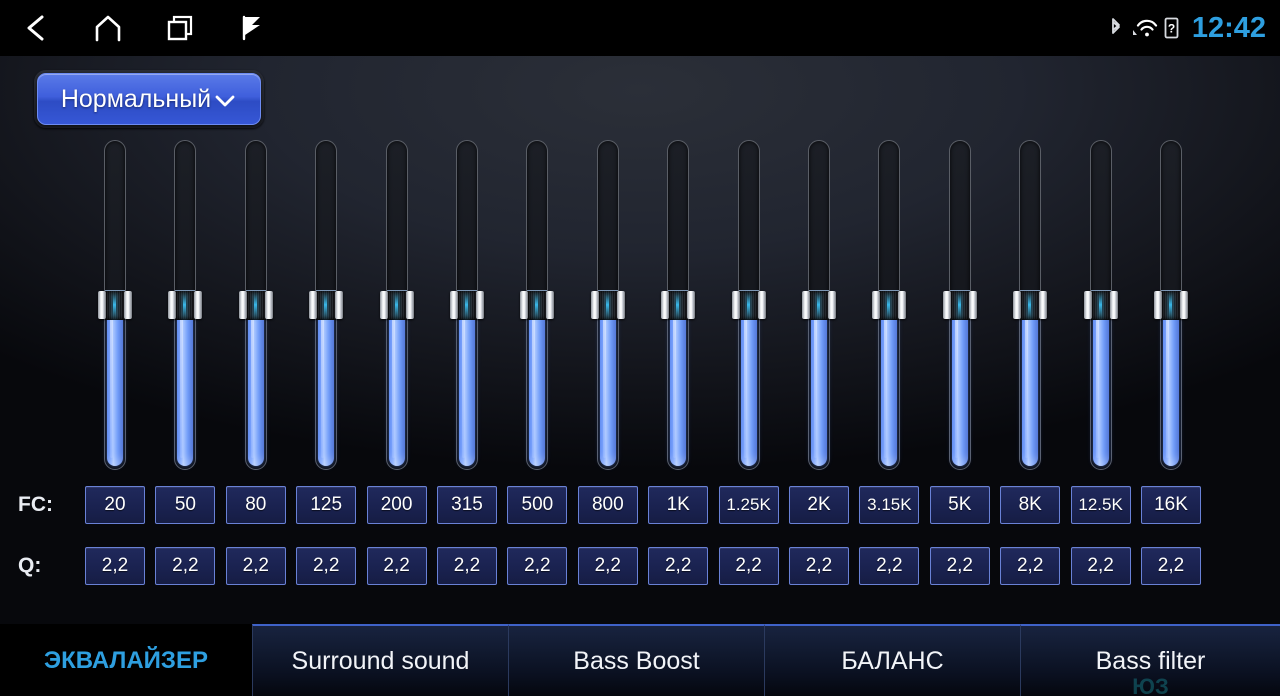  I want to click on chevron-down-icon, so click(225, 101).